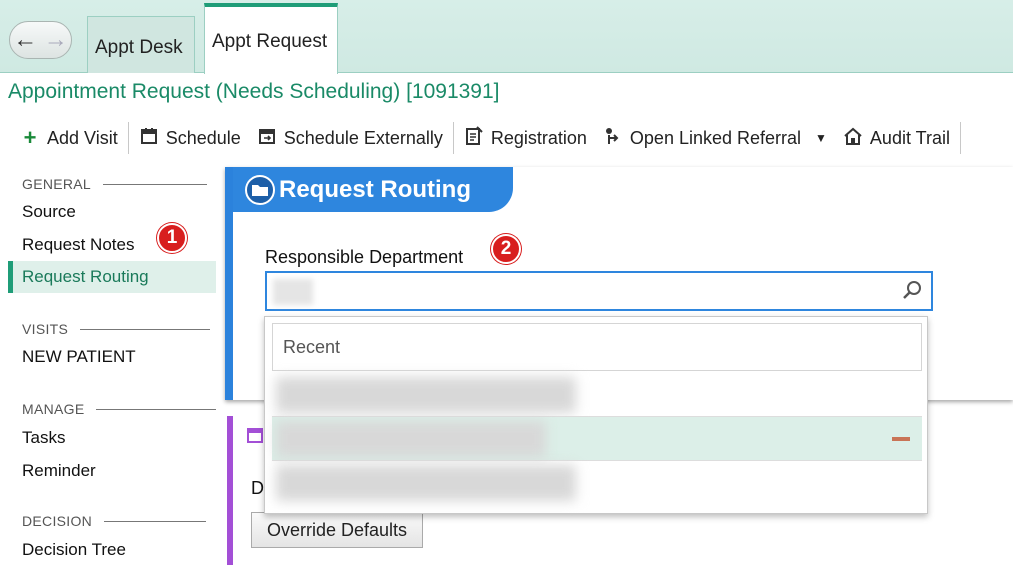  I want to click on sidebar-item-reminder: Reminder, so click(59, 471).